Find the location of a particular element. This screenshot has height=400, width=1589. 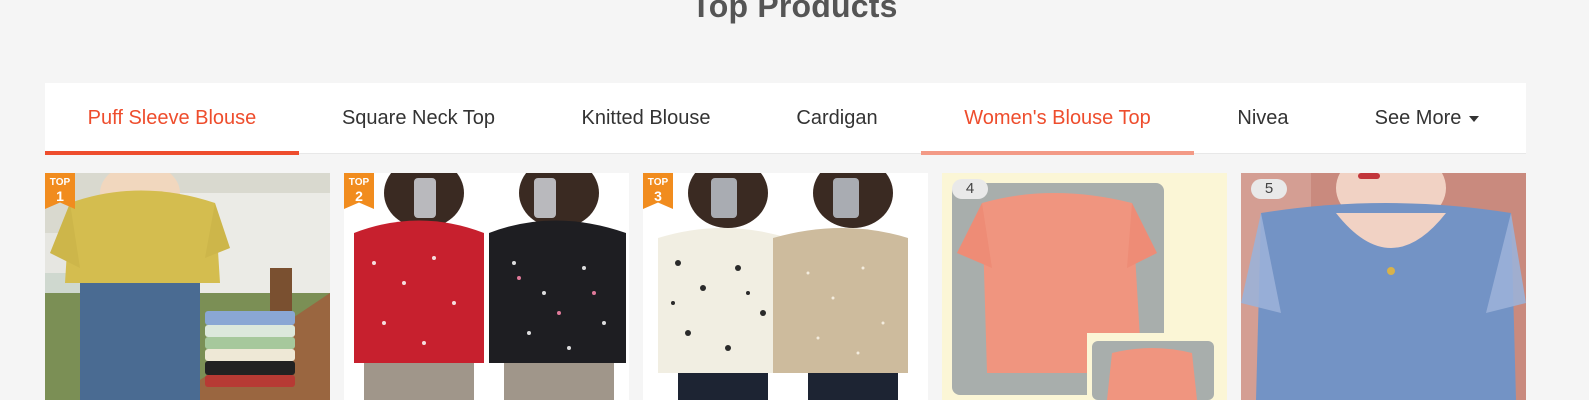

product-card: TOP 2 is located at coordinates (486, 286).